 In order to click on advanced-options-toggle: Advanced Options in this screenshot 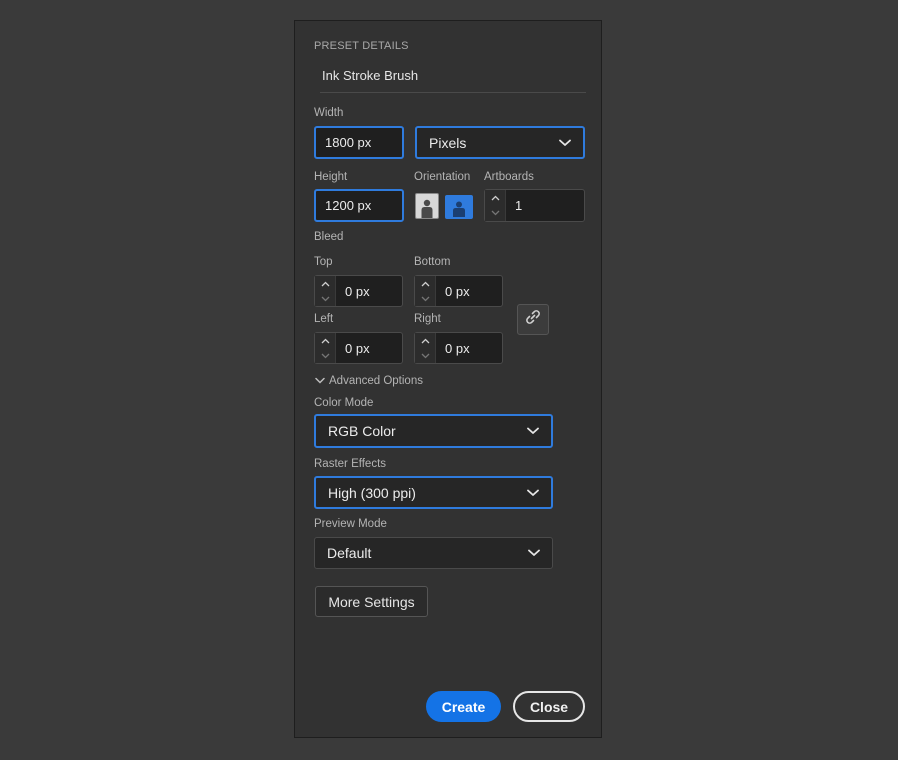, I will do `click(369, 381)`.